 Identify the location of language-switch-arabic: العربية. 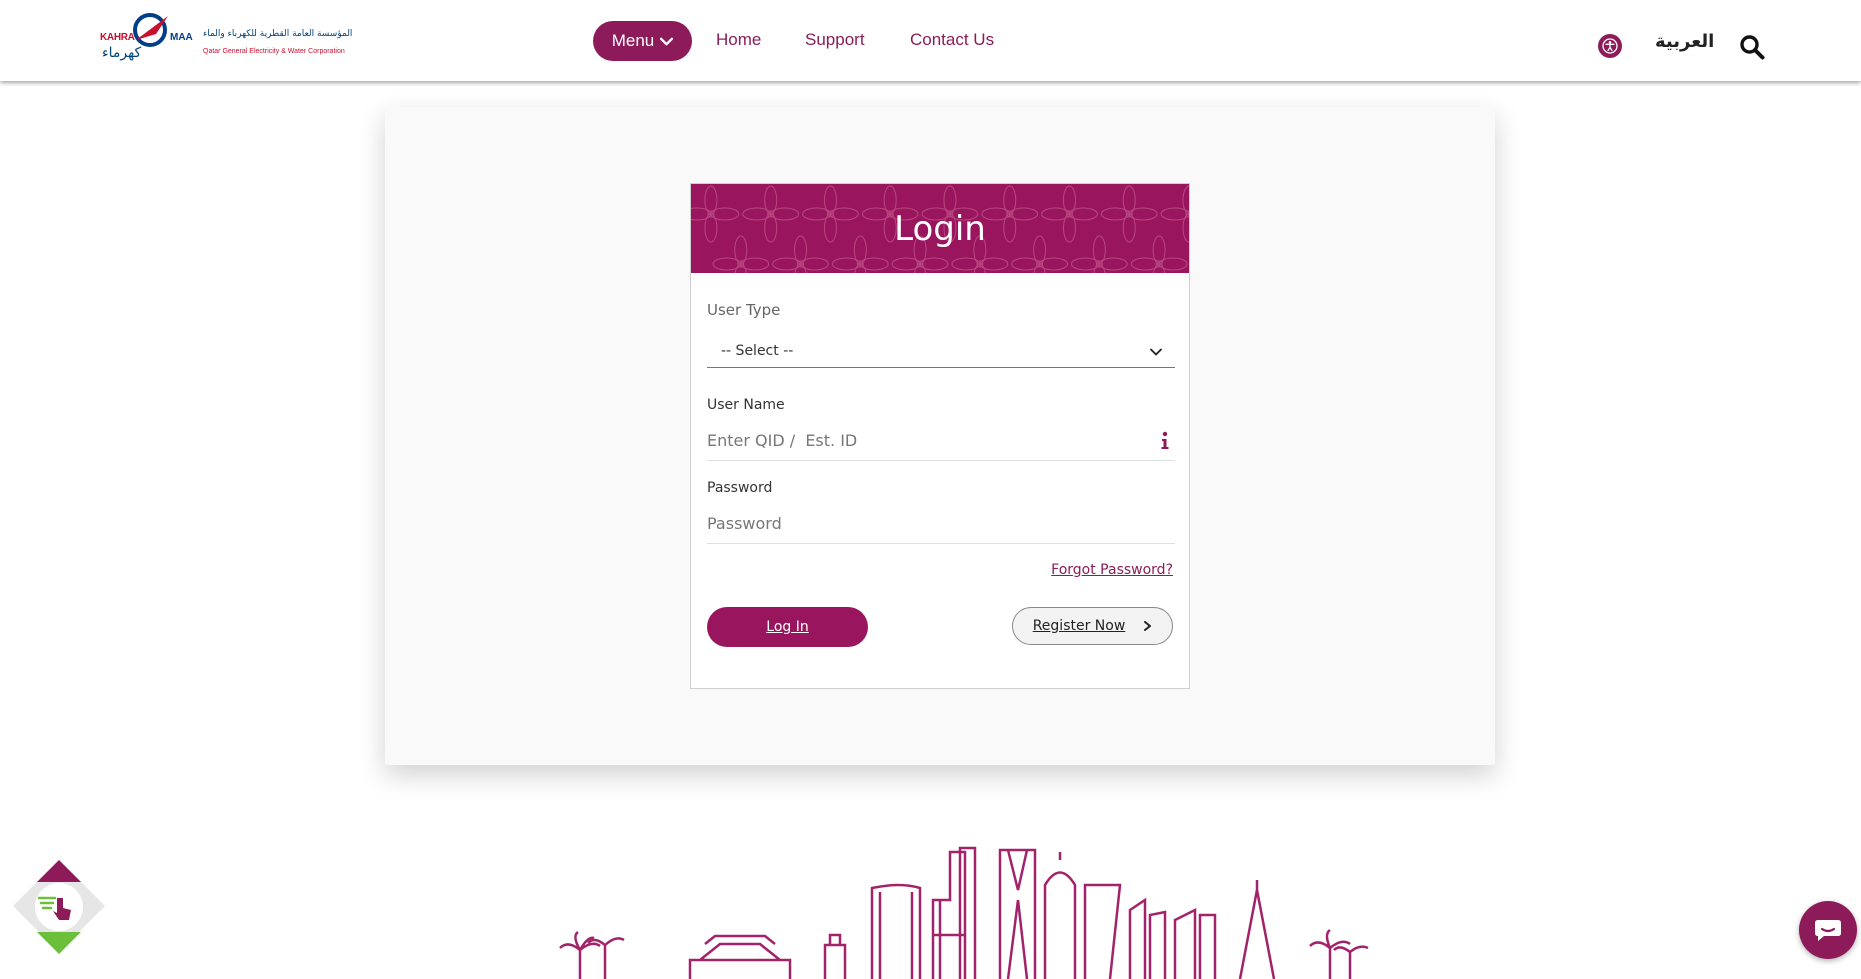
(1684, 41).